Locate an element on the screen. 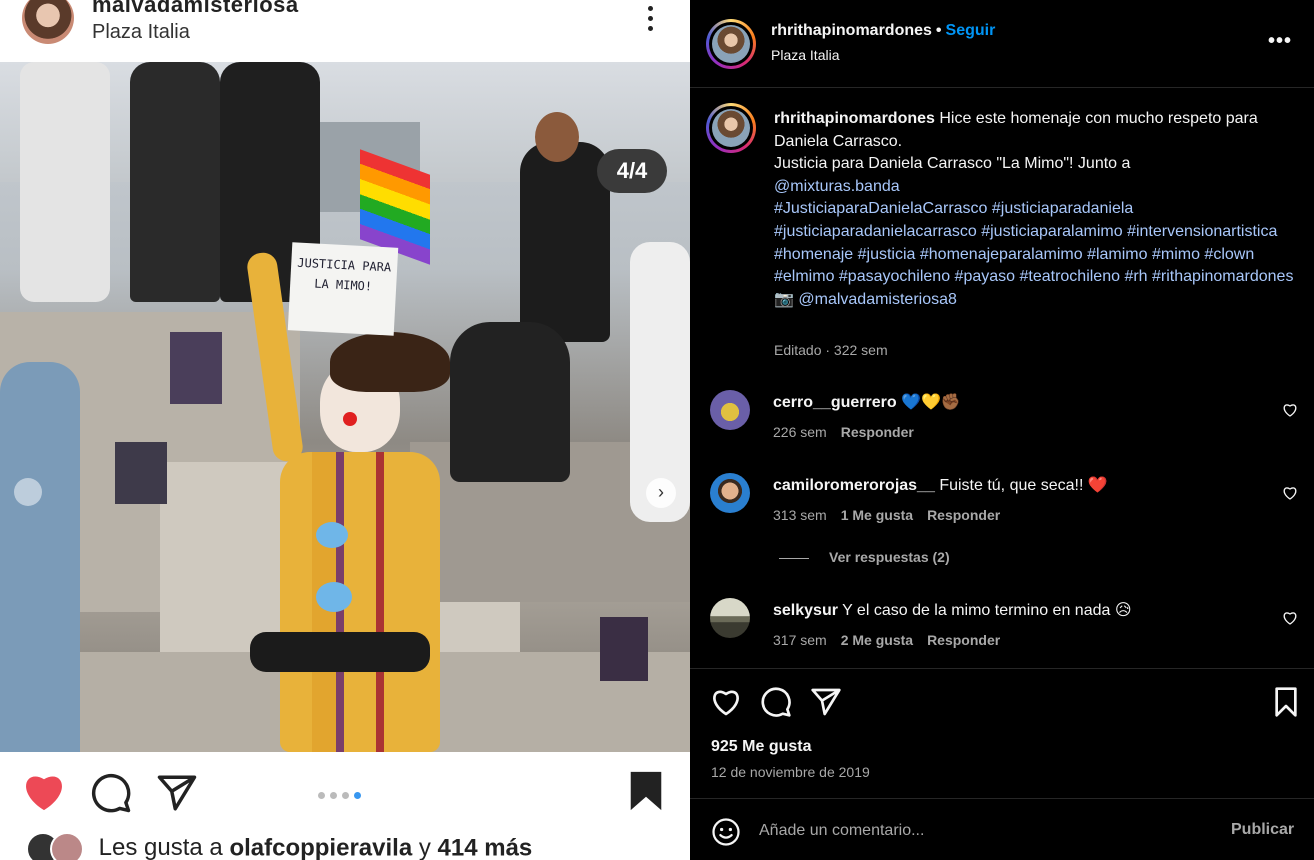 Image resolution: width=1314 pixels, height=860 pixels. carousel-next-button: › is located at coordinates (661, 493).